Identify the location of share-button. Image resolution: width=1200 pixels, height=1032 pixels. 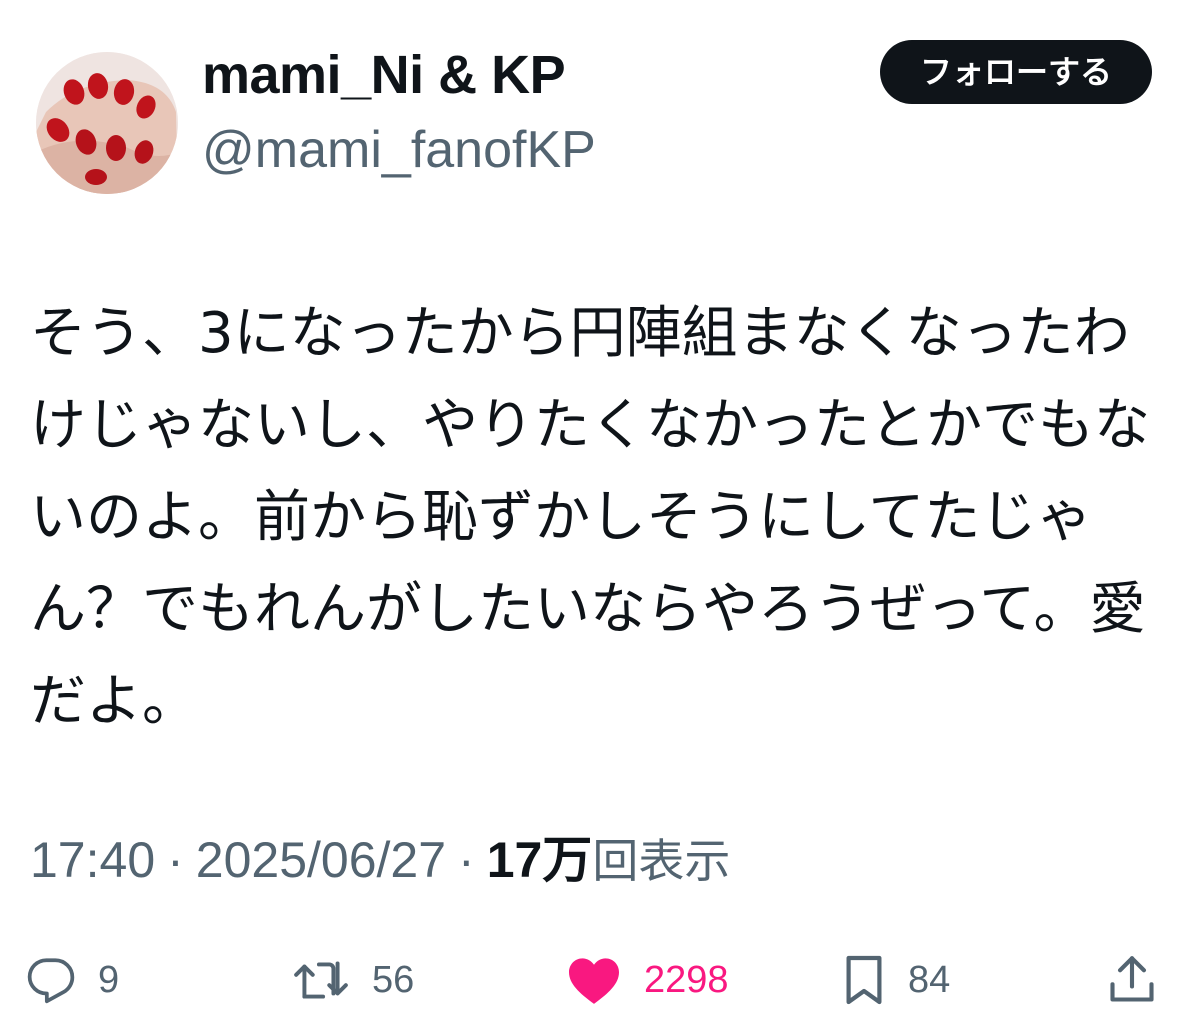
(1132, 980).